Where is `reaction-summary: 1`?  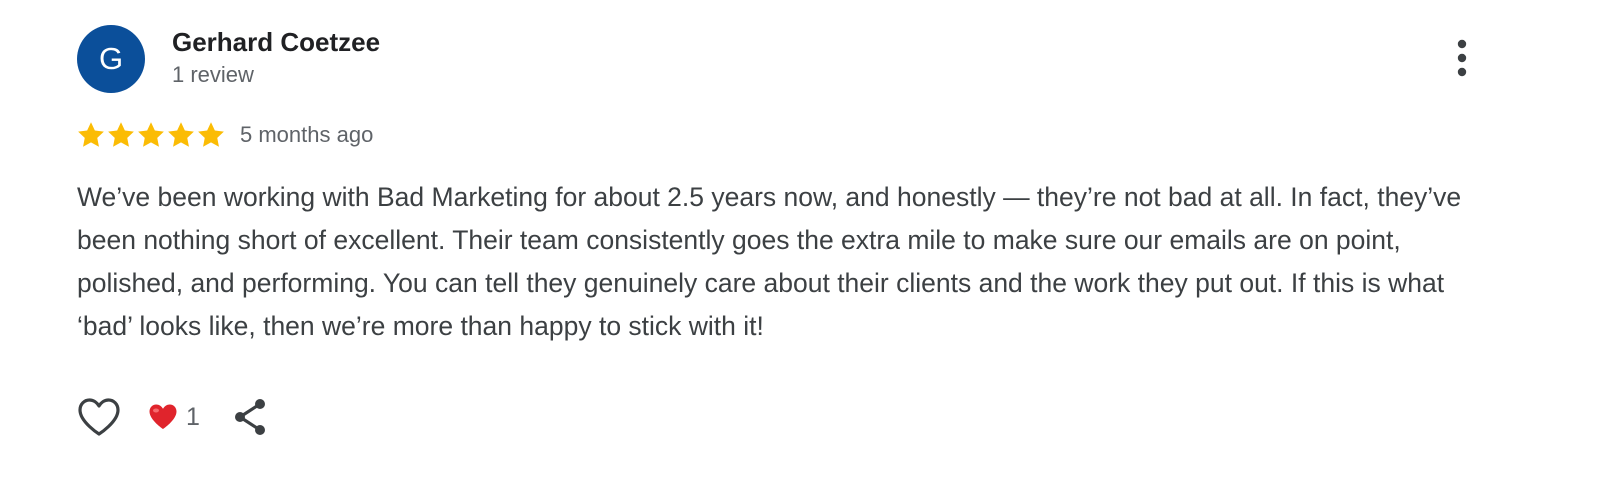
reaction-summary: 1 is located at coordinates (174, 417).